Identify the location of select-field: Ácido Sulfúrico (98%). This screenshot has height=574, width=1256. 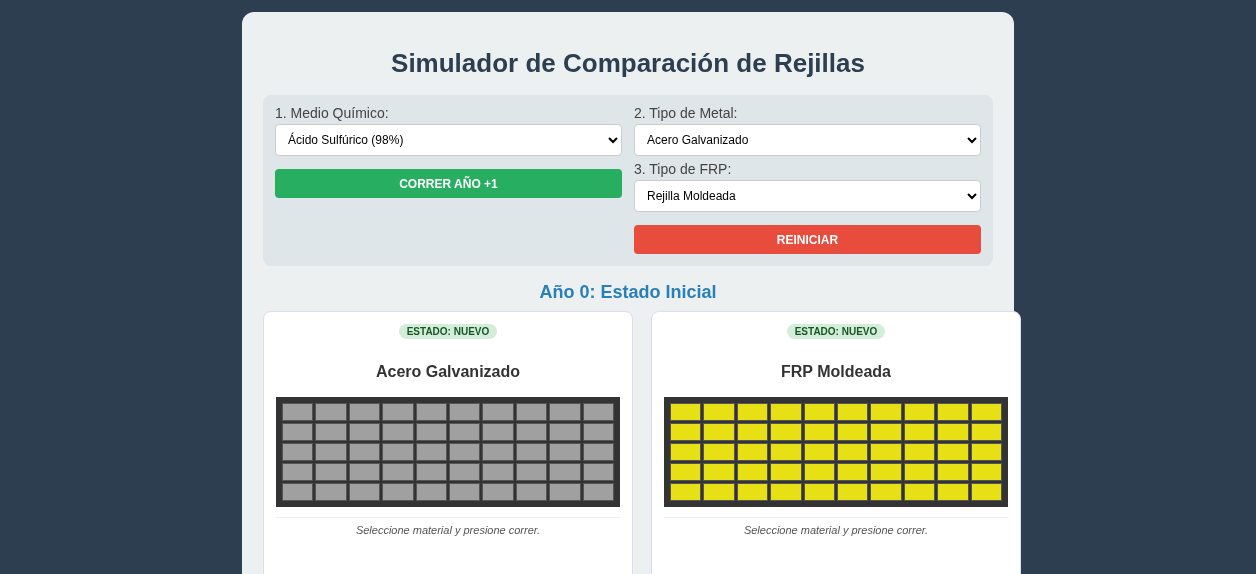
(448, 140).